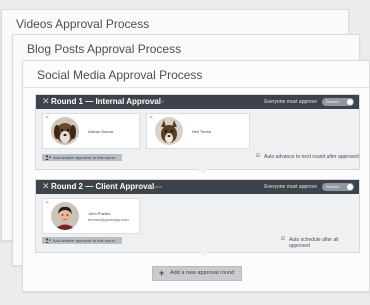 The image size is (370, 305). I want to click on blog-approval-title: Blog Posts Approval Process, so click(104, 49).